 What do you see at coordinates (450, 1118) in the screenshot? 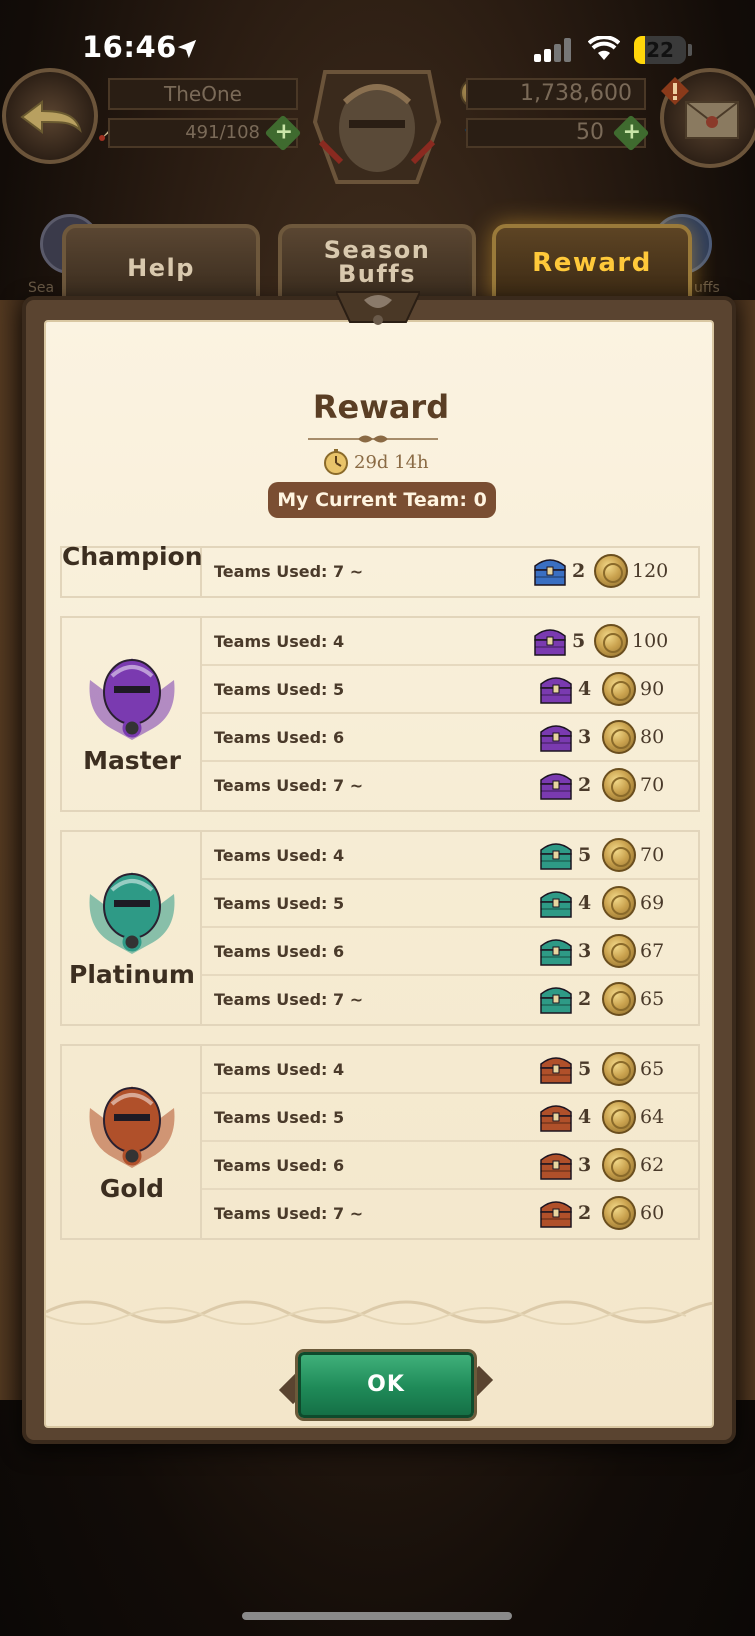
I see `reward-row: Teams Used: 5 4 64` at bounding box center [450, 1118].